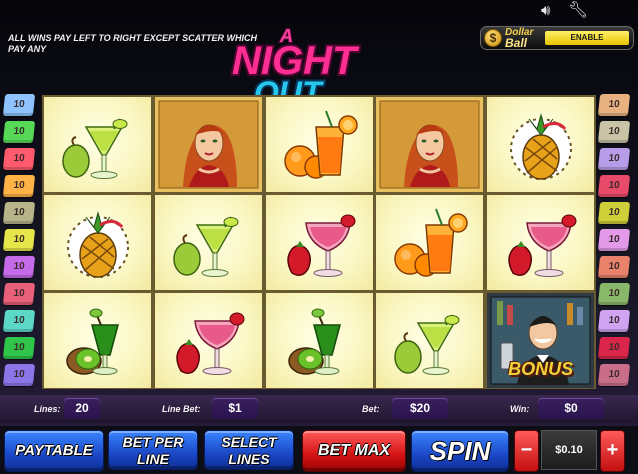  Describe the element at coordinates (371, 409) in the screenshot. I see `bet-label: Bet:` at that location.